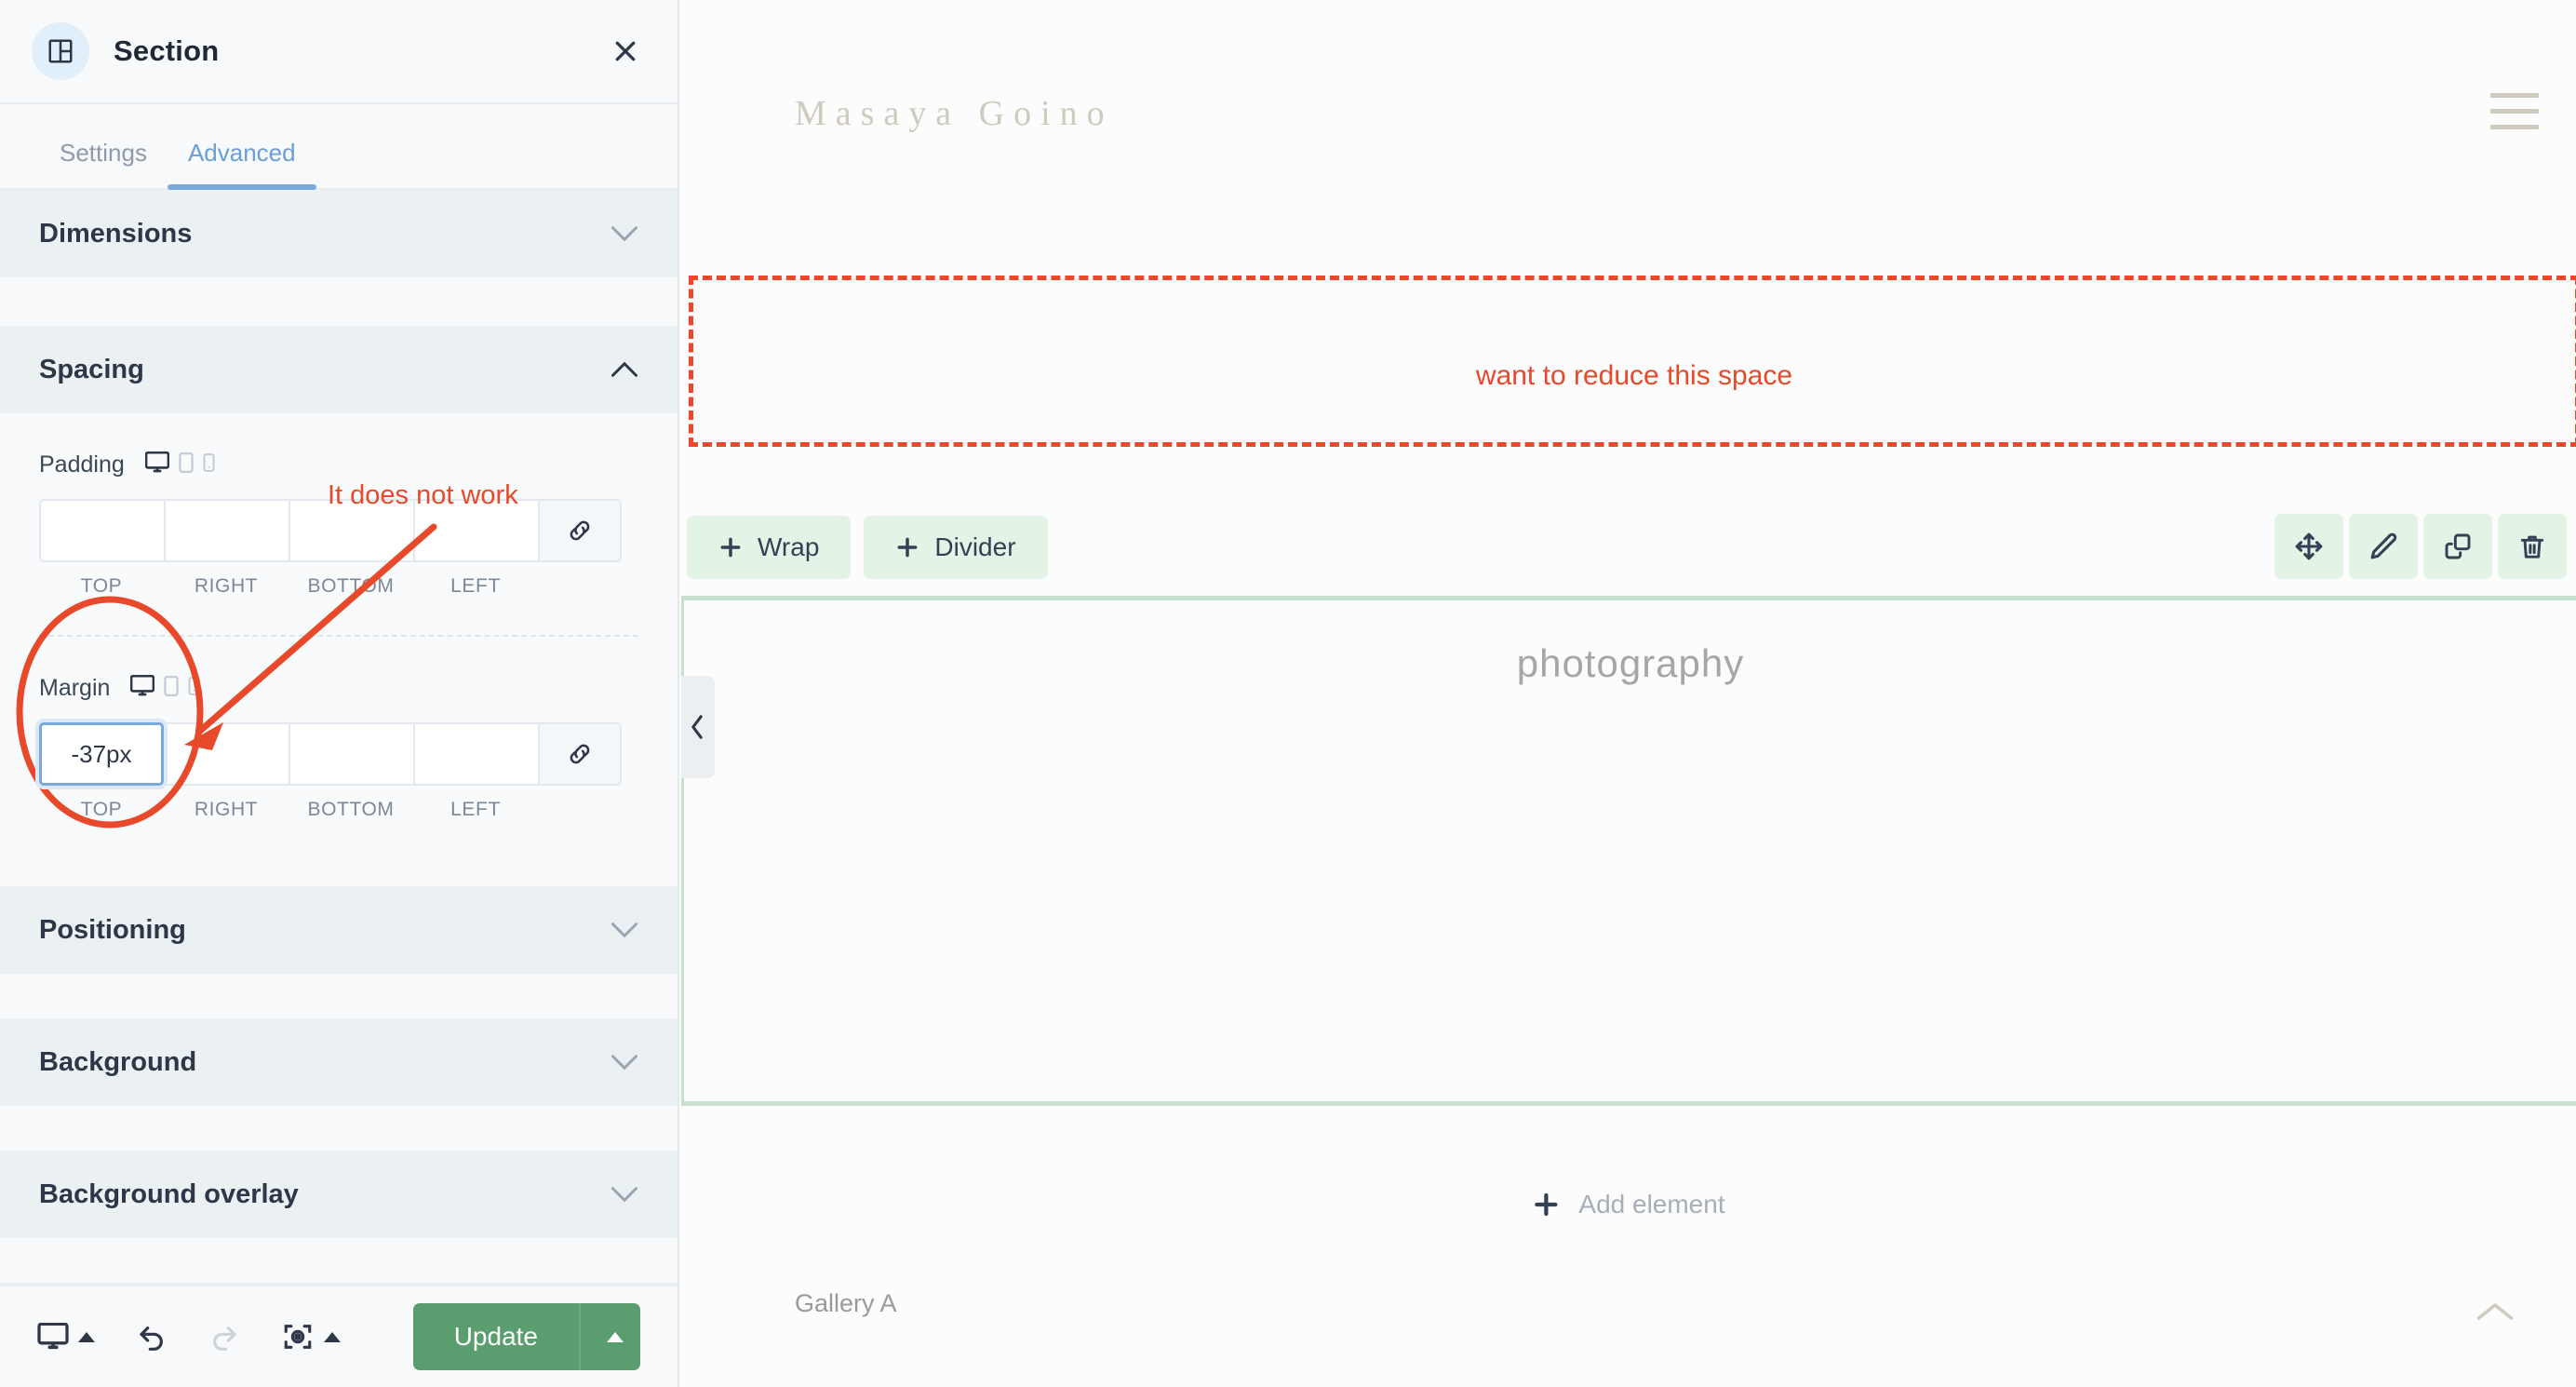  Describe the element at coordinates (475, 754) in the screenshot. I see `margin-left-input` at that location.